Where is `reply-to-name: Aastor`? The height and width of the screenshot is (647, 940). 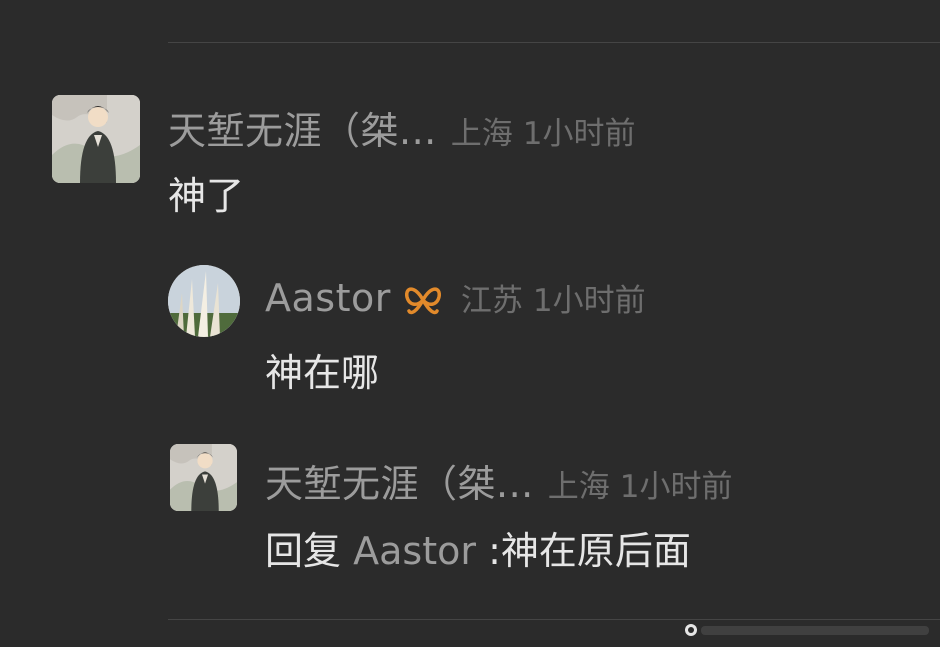
reply-to-name: Aastor is located at coordinates (414, 551).